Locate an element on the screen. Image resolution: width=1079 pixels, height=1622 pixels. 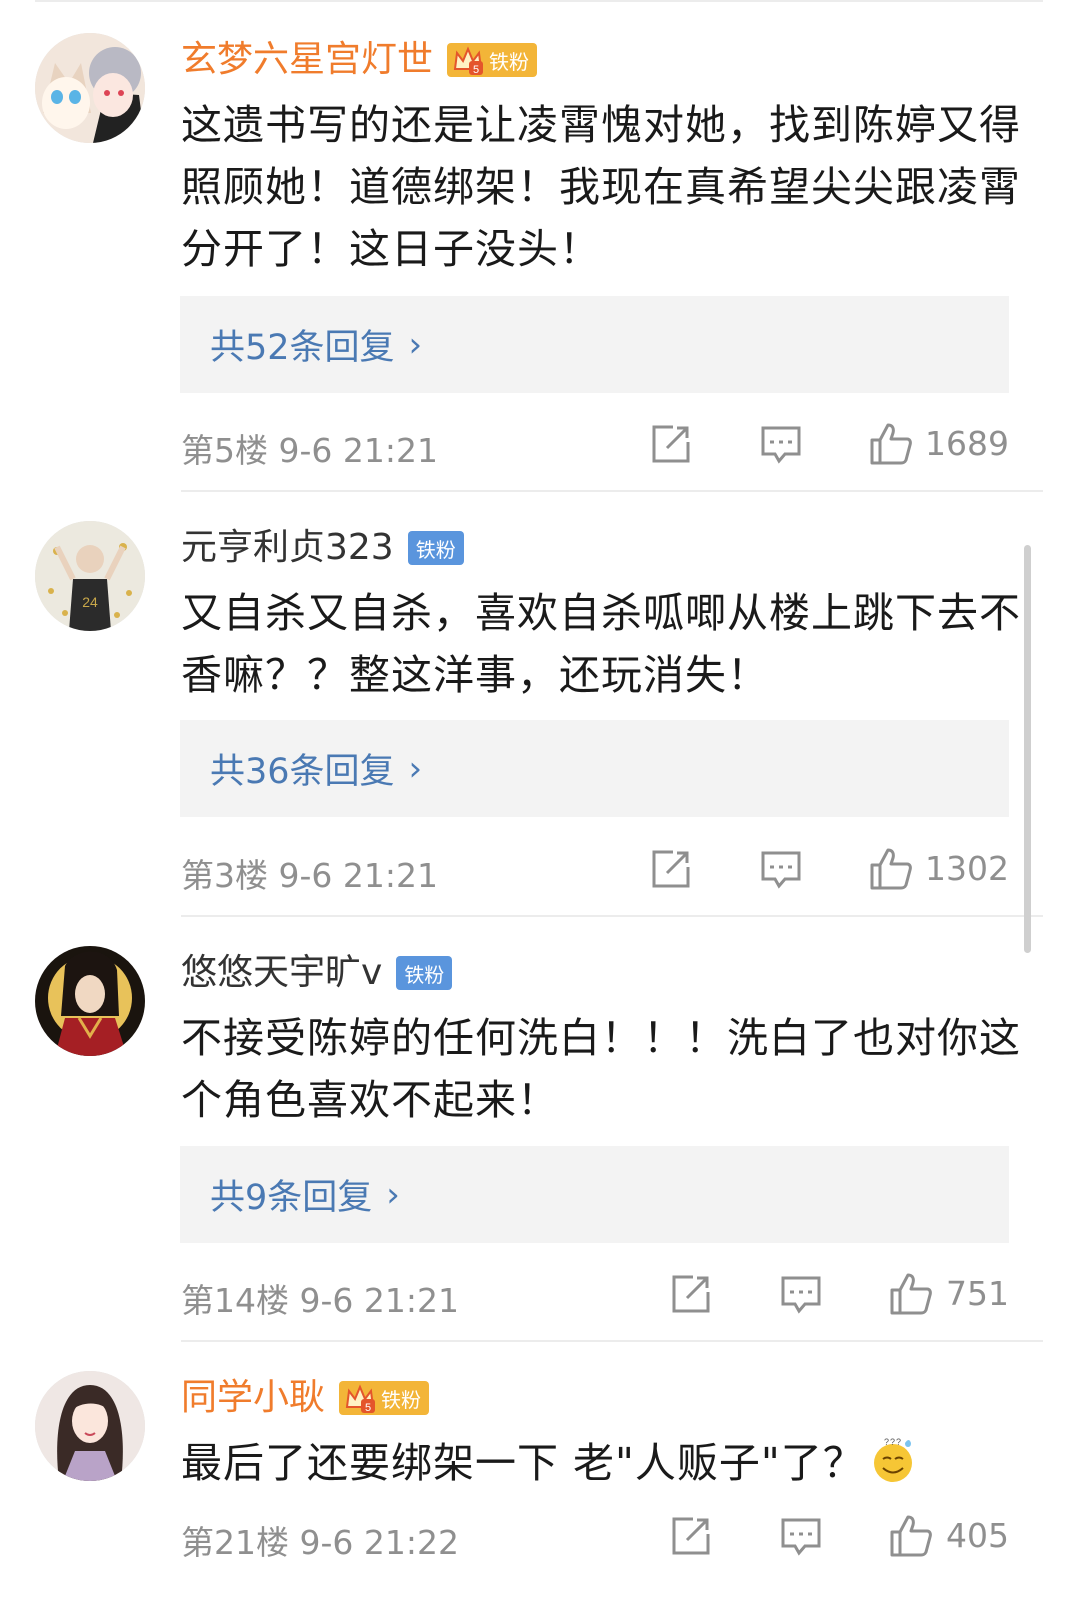
user-line: 玄梦六星宫灯世 5 铁粉 is located at coordinates (359, 60).